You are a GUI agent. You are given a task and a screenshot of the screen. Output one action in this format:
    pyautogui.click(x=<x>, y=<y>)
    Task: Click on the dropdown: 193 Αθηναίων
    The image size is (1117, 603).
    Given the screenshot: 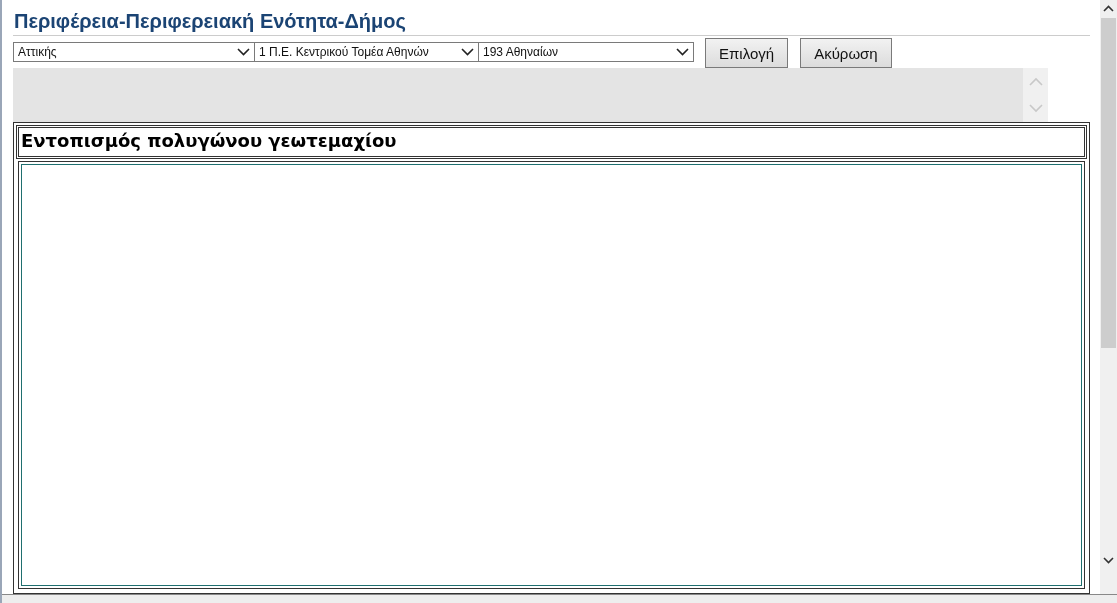 What is the action you would take?
    pyautogui.click(x=586, y=52)
    